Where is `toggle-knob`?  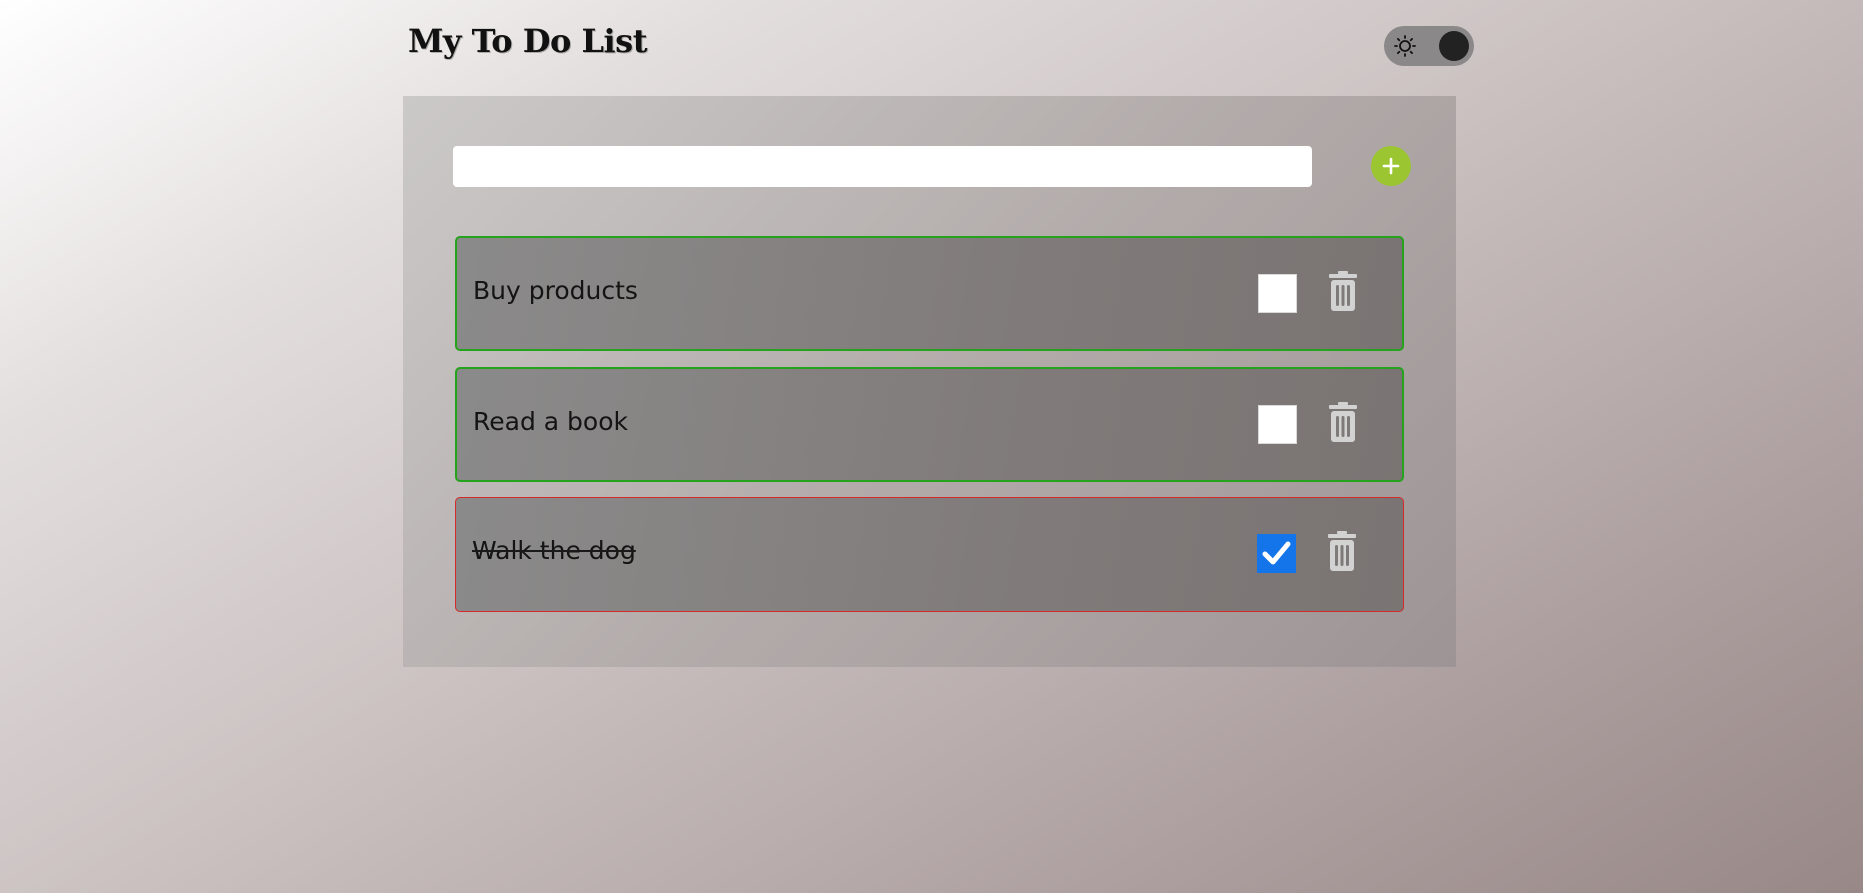 toggle-knob is located at coordinates (1454, 46).